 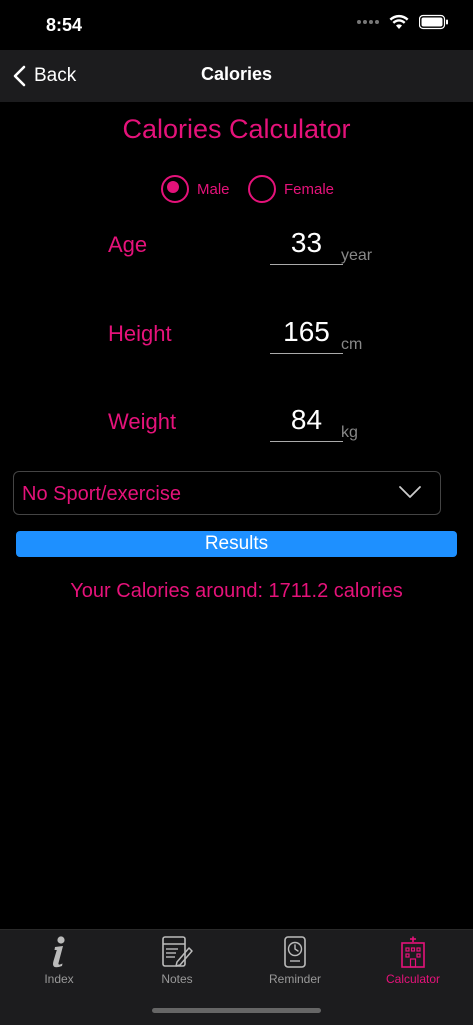 What do you see at coordinates (399, 21) in the screenshot?
I see `wifi-icon` at bounding box center [399, 21].